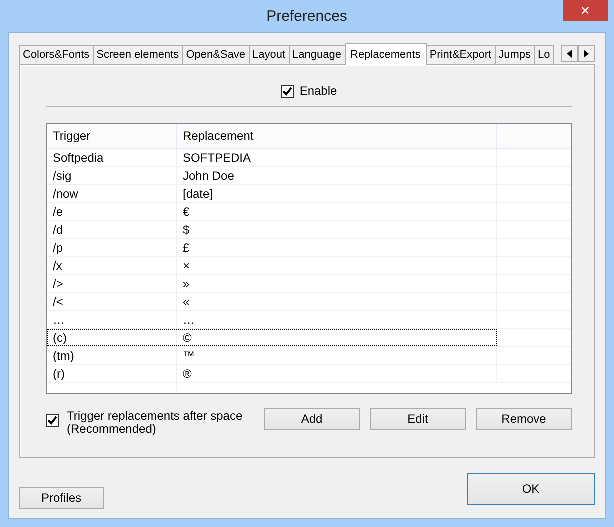  Describe the element at coordinates (337, 136) in the screenshot. I see `column-header: Replacement` at that location.